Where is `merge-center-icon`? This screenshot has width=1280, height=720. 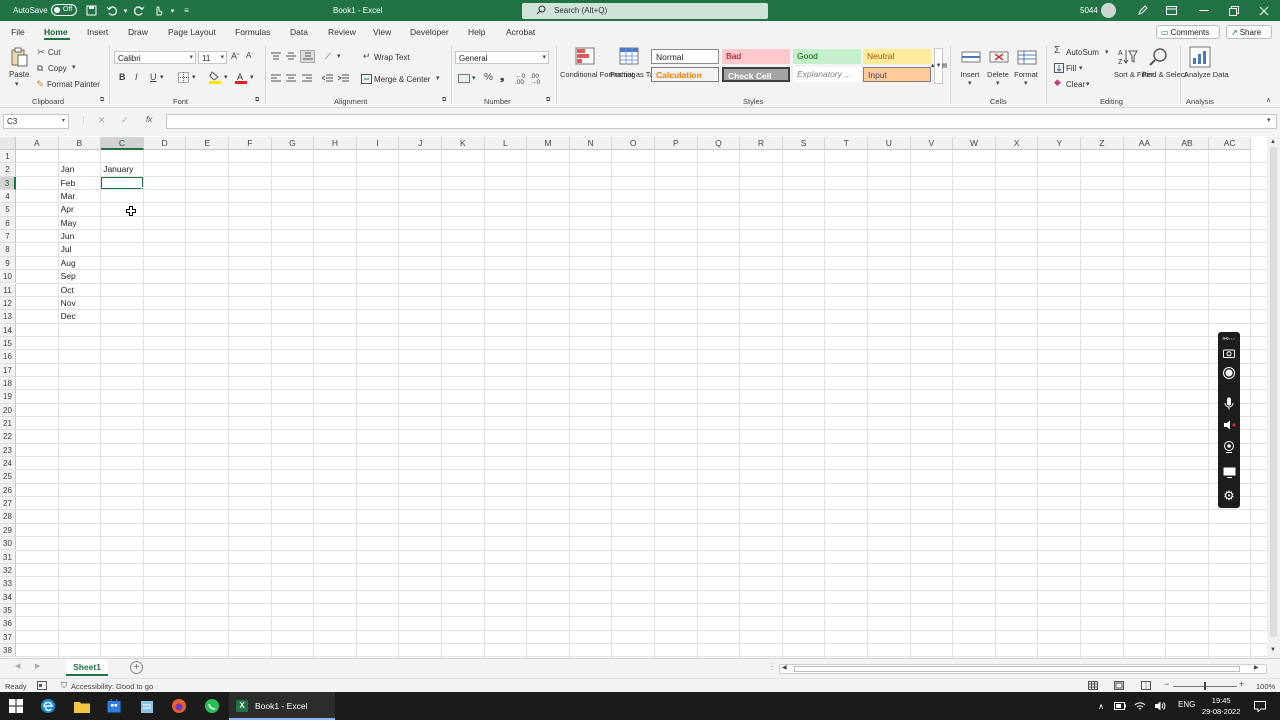 merge-center-icon is located at coordinates (366, 78).